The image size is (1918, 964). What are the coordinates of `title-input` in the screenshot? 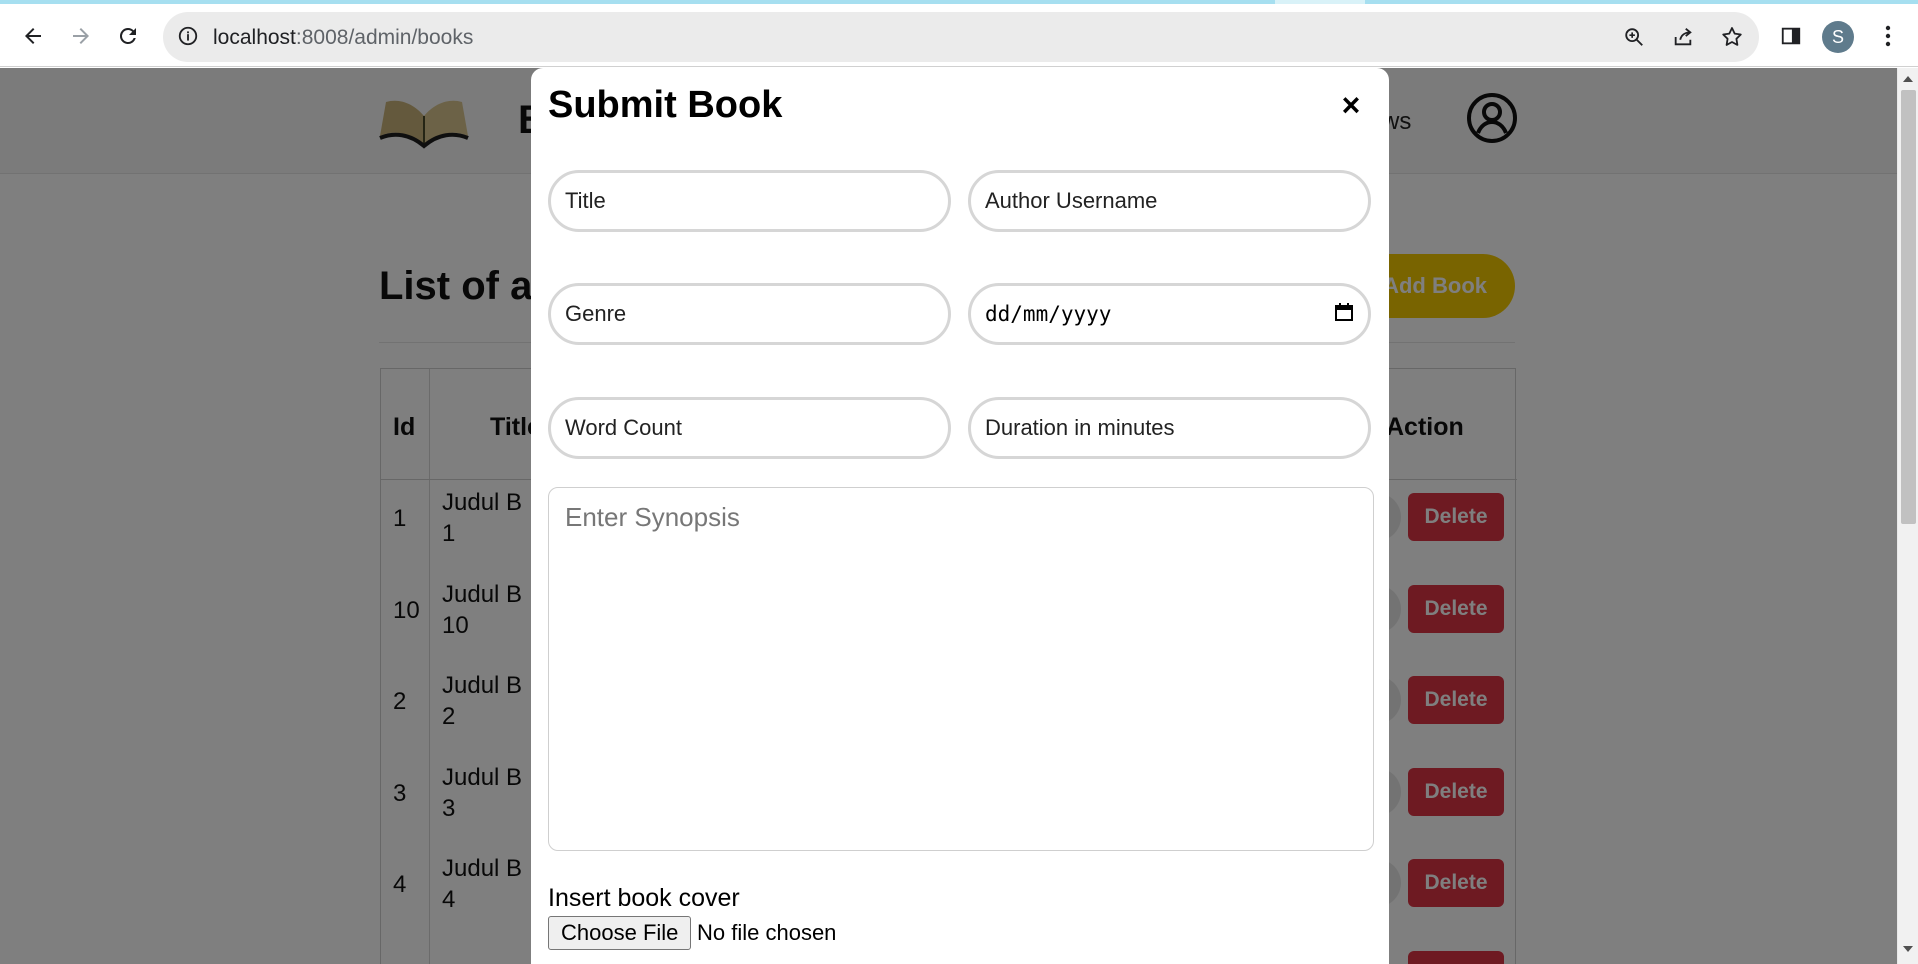 It's located at (749, 201).